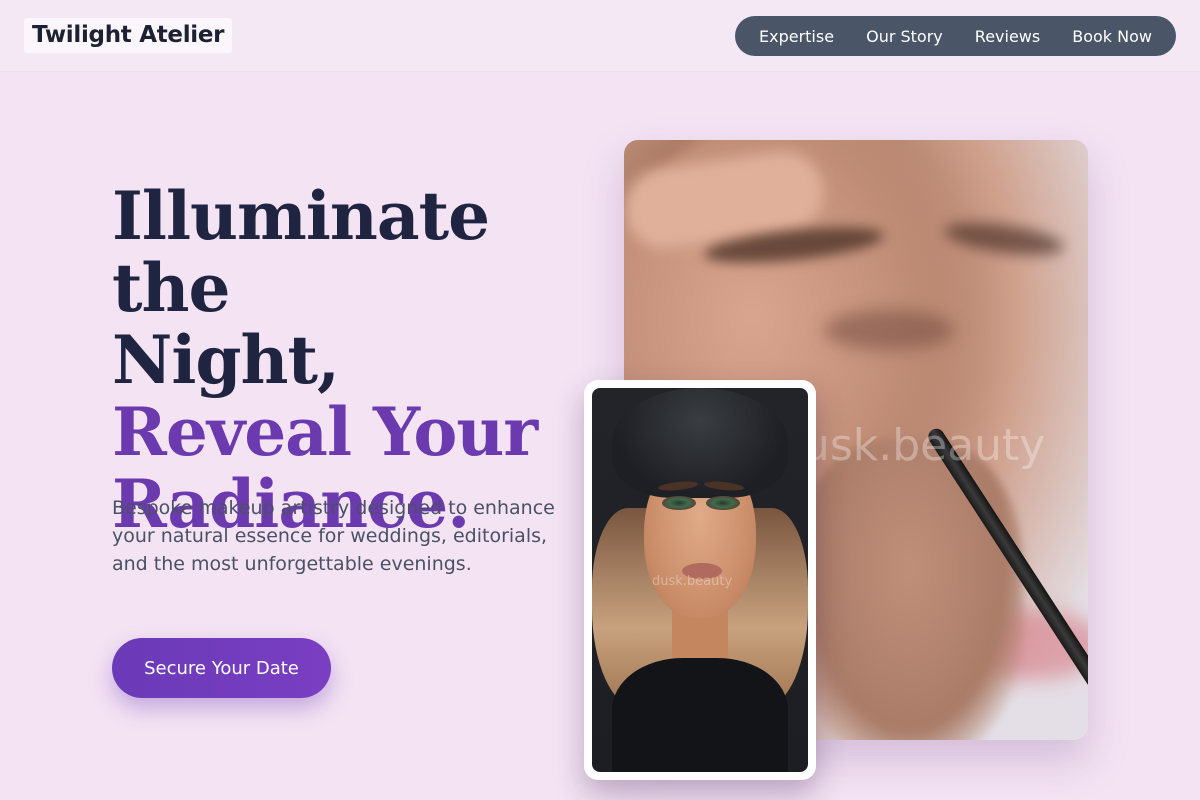 The image size is (1200, 800). Describe the element at coordinates (692, 581) in the screenshot. I see `small-photo-watermark: dusk.beauty` at that location.